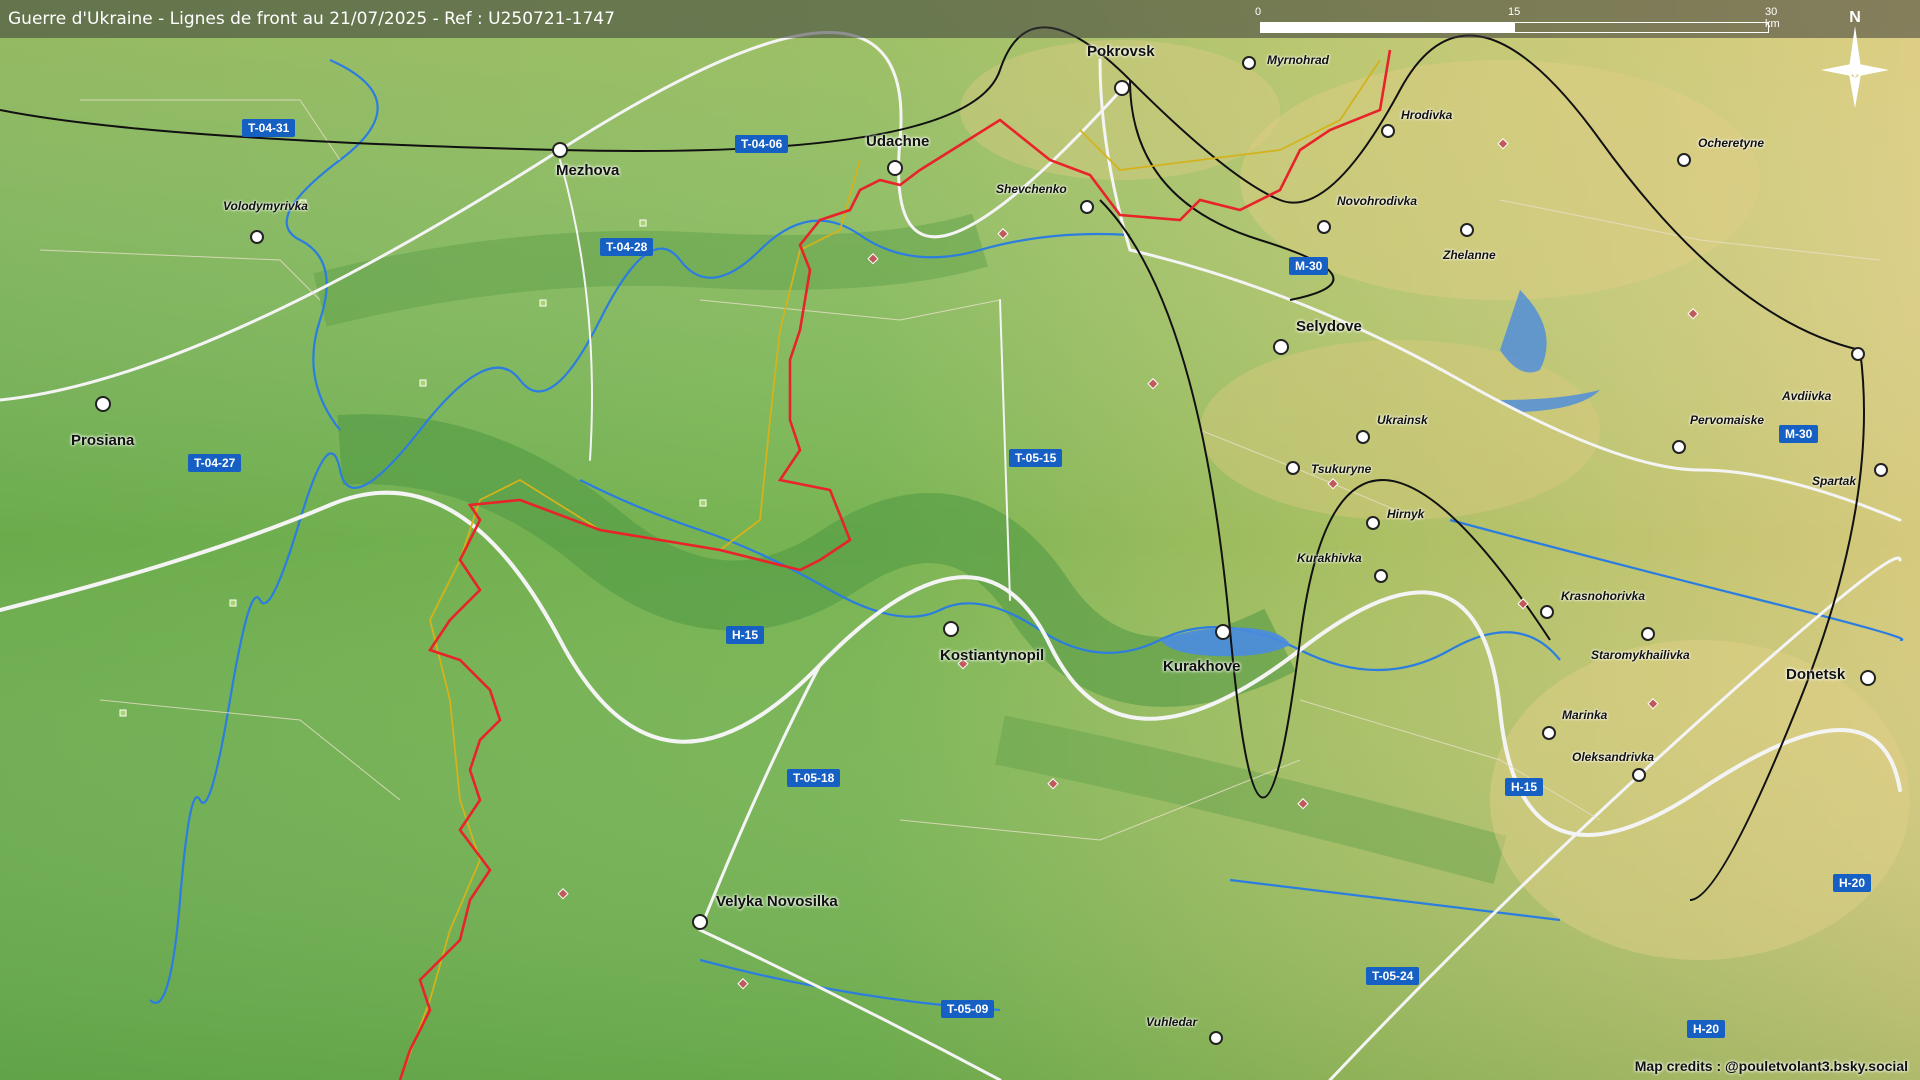  Describe the element at coordinates (1603, 596) in the screenshot. I see `town-label-krasnohorivka: Krasnohorivka` at that location.